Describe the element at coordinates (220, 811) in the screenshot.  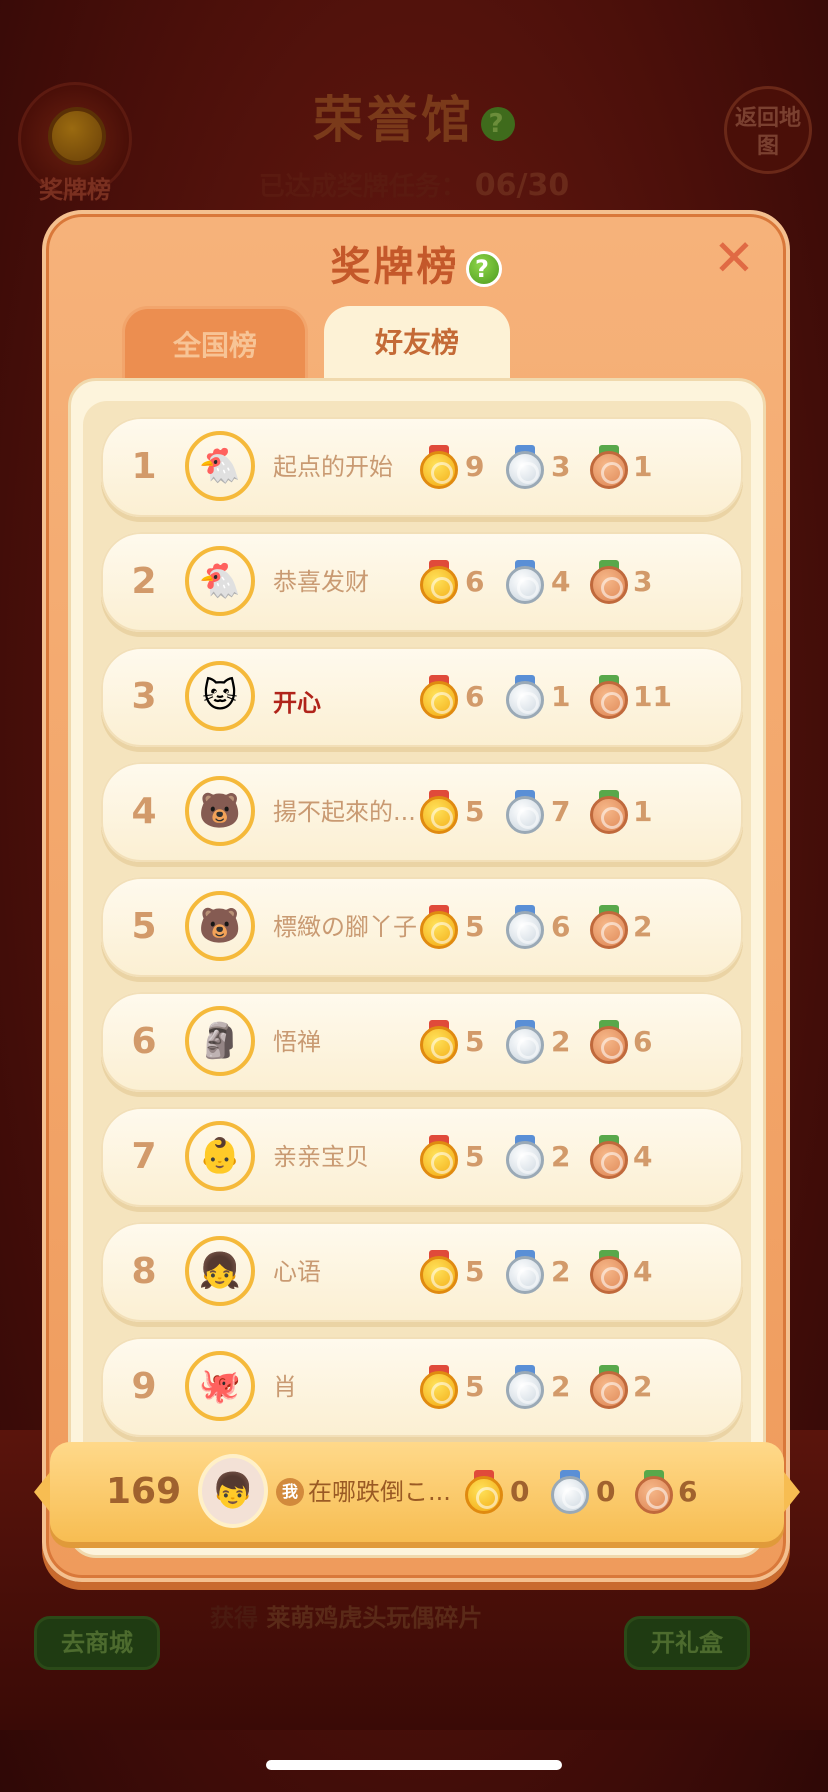
I see `bear-chick-icon: 🐻` at that location.